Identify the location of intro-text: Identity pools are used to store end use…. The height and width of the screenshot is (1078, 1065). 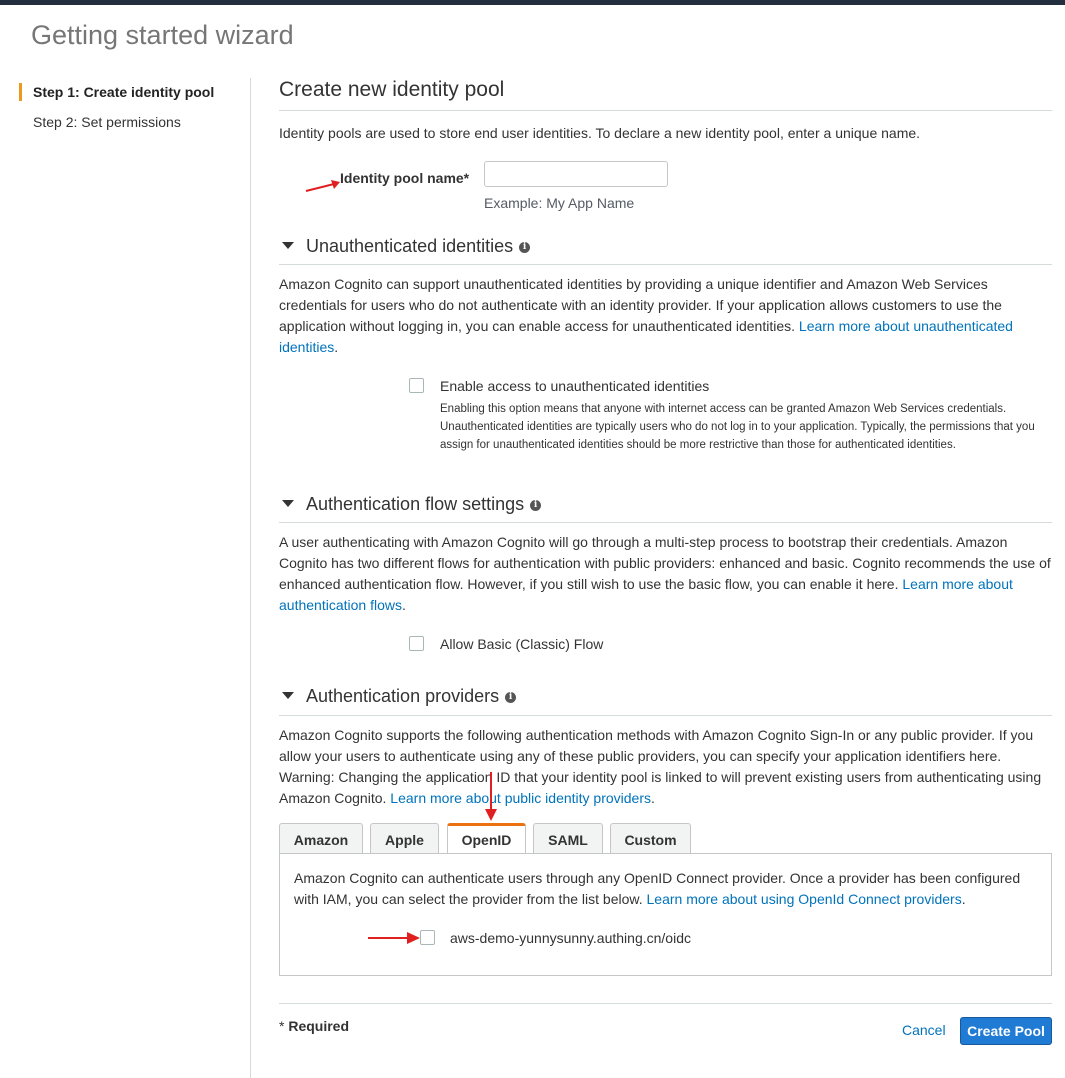
(600, 133).